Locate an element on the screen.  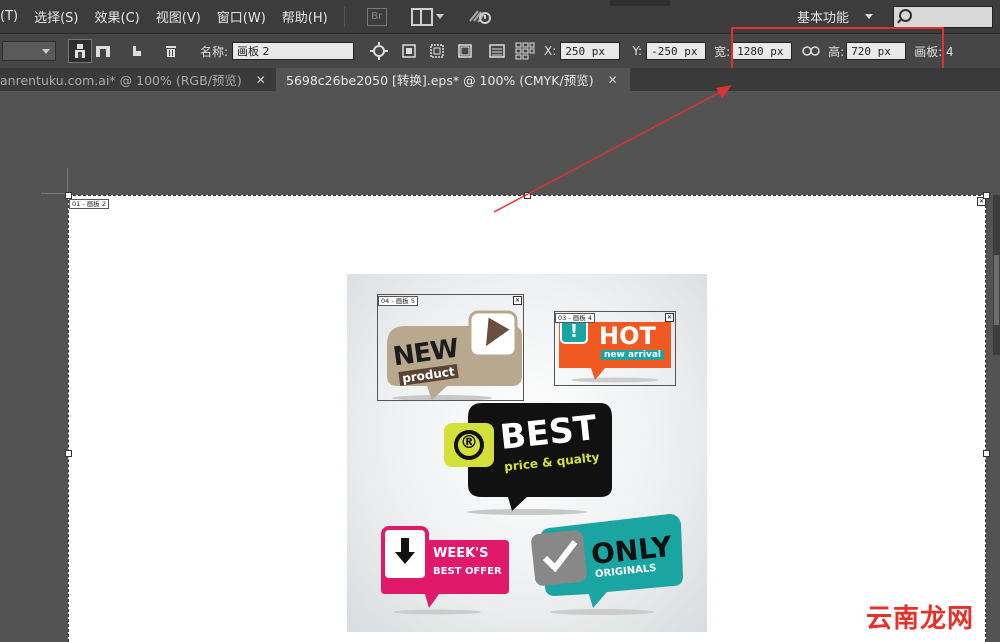
artboard-name-field: 画板 2 is located at coordinates (293, 51).